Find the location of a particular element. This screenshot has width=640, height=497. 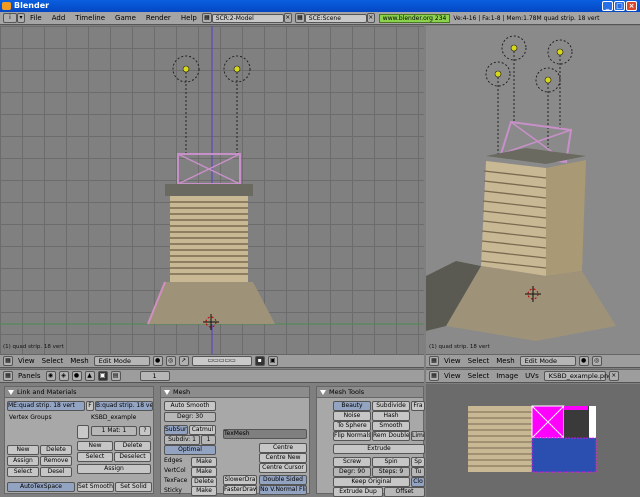

vgroup-assign-button: Assign is located at coordinates (23, 461).